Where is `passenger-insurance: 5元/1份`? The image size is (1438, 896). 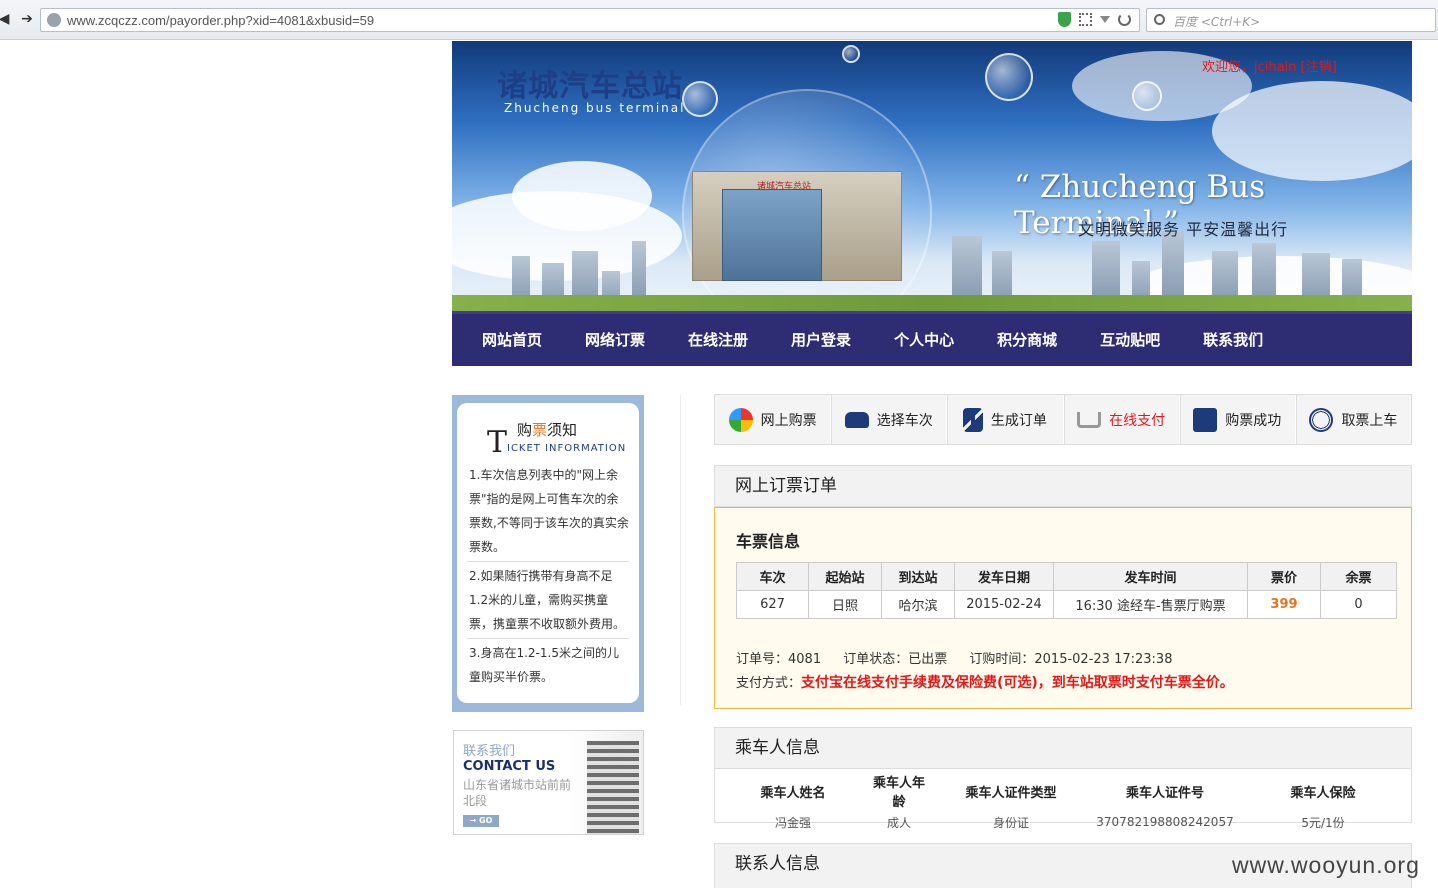 passenger-insurance: 5元/1份 is located at coordinates (1323, 822).